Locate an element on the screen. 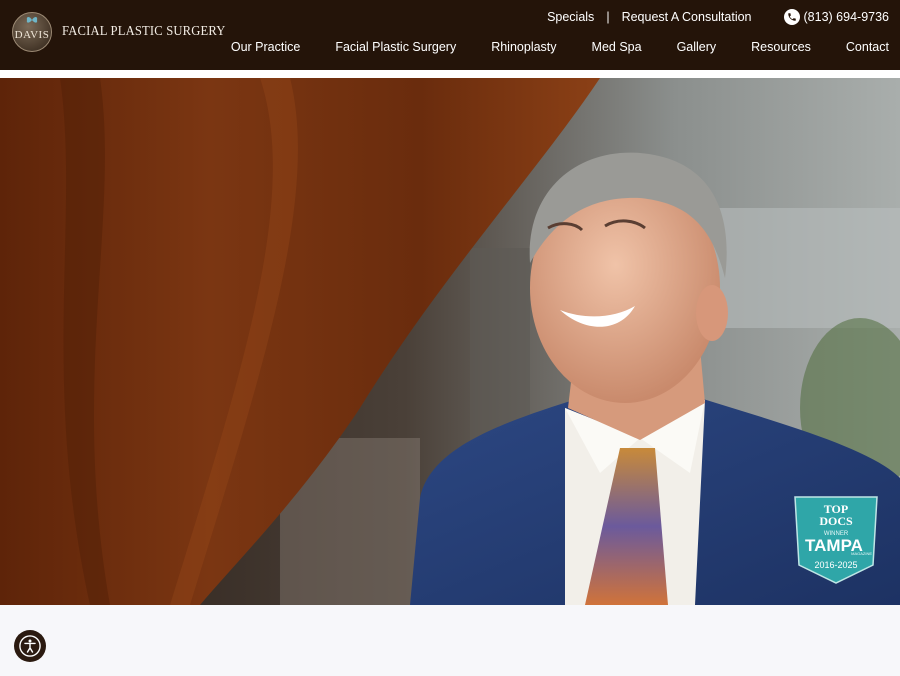 The height and width of the screenshot is (676, 900). request-consultation-link: Request A Consultation is located at coordinates (687, 17).